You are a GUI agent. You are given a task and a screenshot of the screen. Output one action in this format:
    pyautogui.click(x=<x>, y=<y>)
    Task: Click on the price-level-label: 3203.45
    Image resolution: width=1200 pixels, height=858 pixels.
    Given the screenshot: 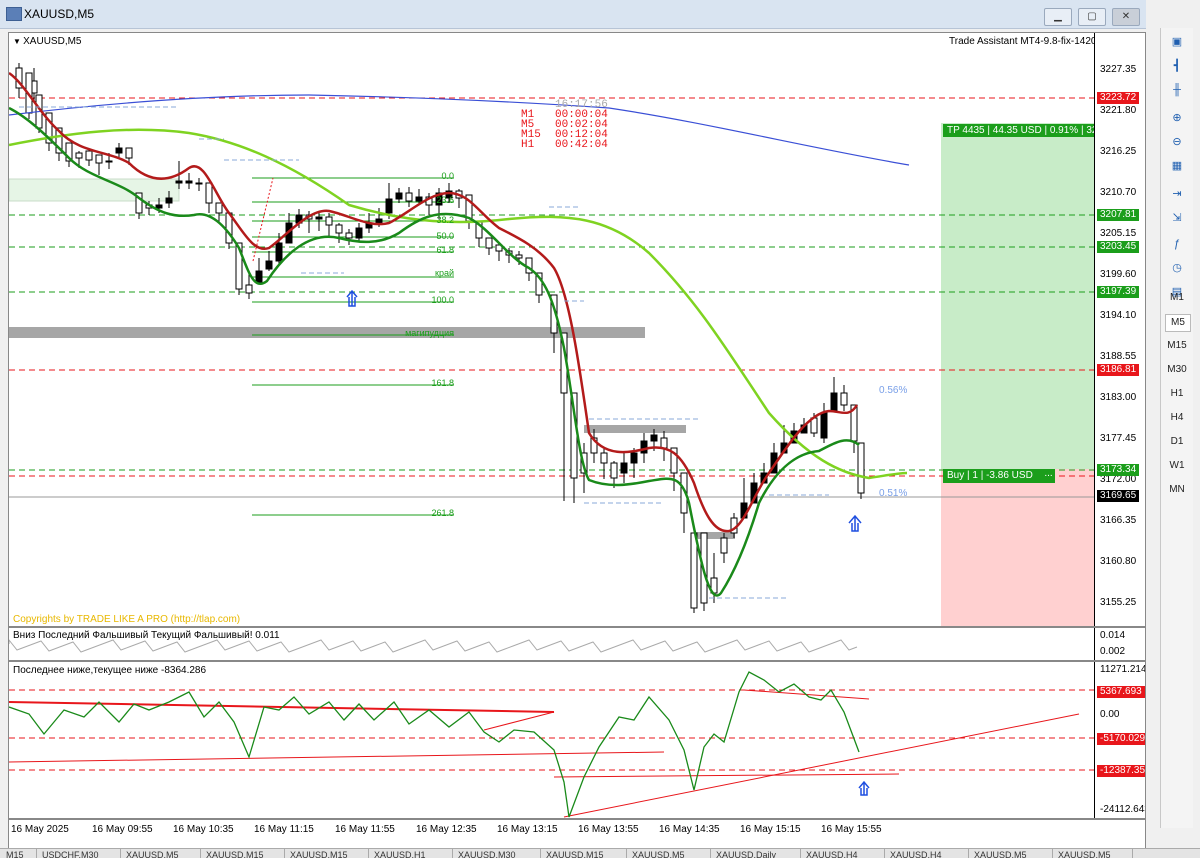 What is the action you would take?
    pyautogui.click(x=1118, y=247)
    